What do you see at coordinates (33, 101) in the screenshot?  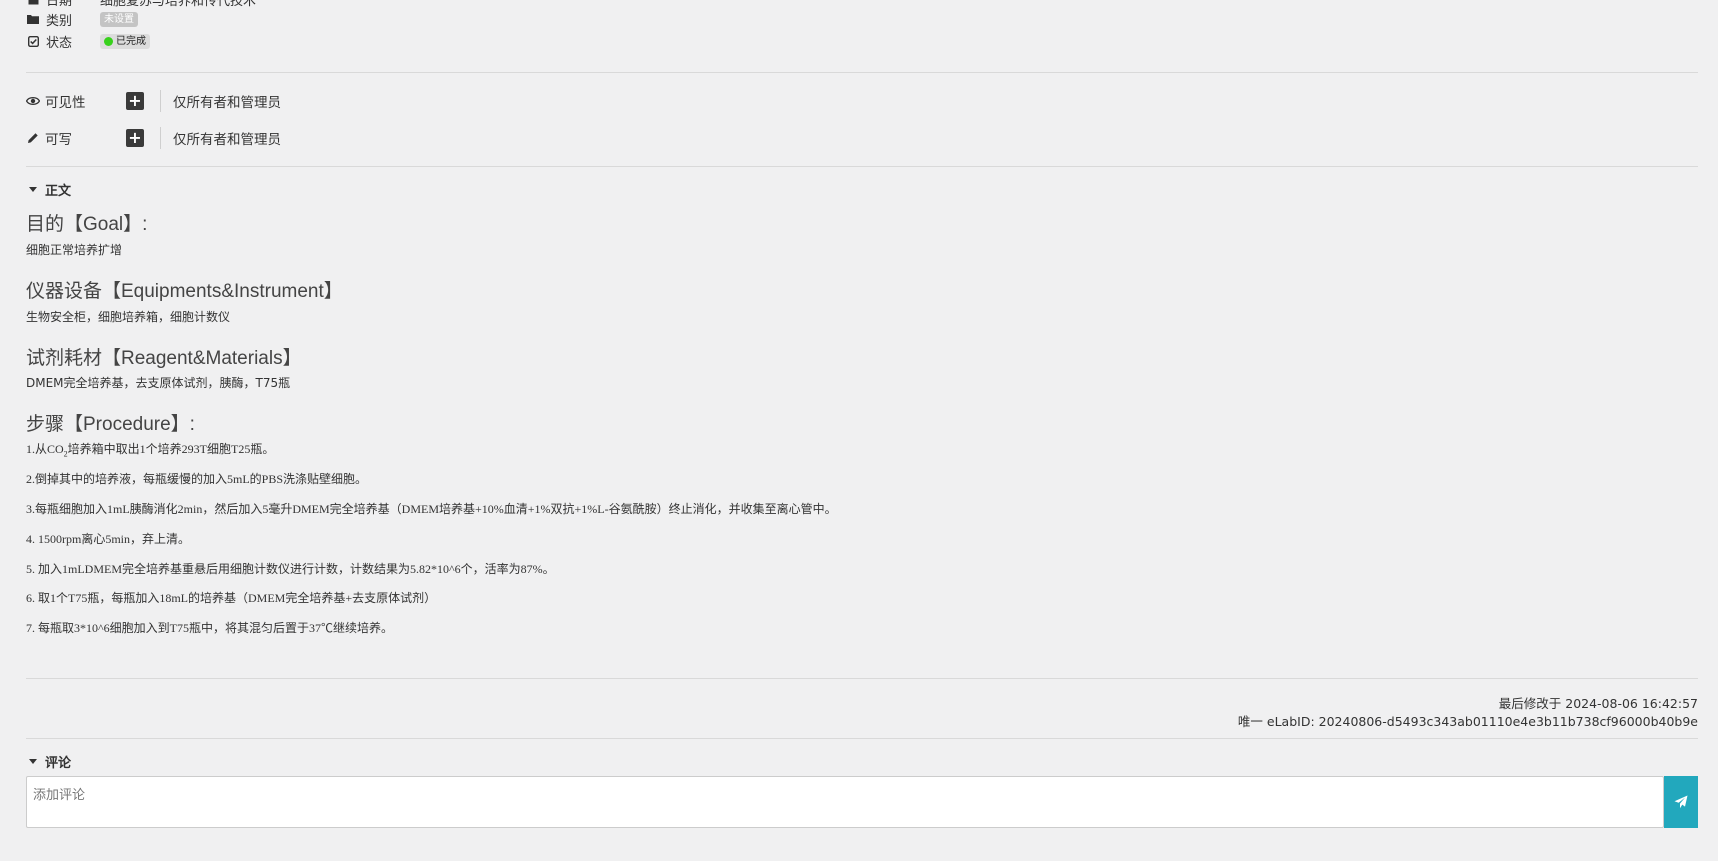 I see `eye-icon` at bounding box center [33, 101].